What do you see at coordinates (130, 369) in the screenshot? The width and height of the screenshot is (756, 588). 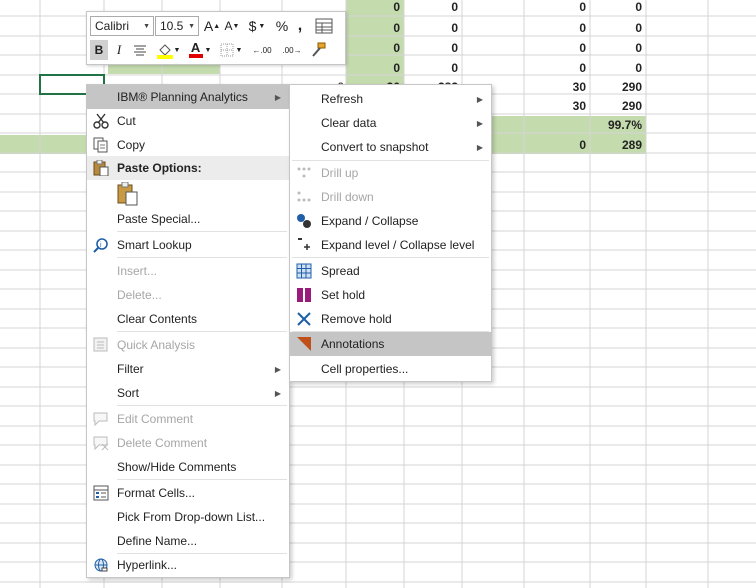 I see `menu-item-label: Filter` at bounding box center [130, 369].